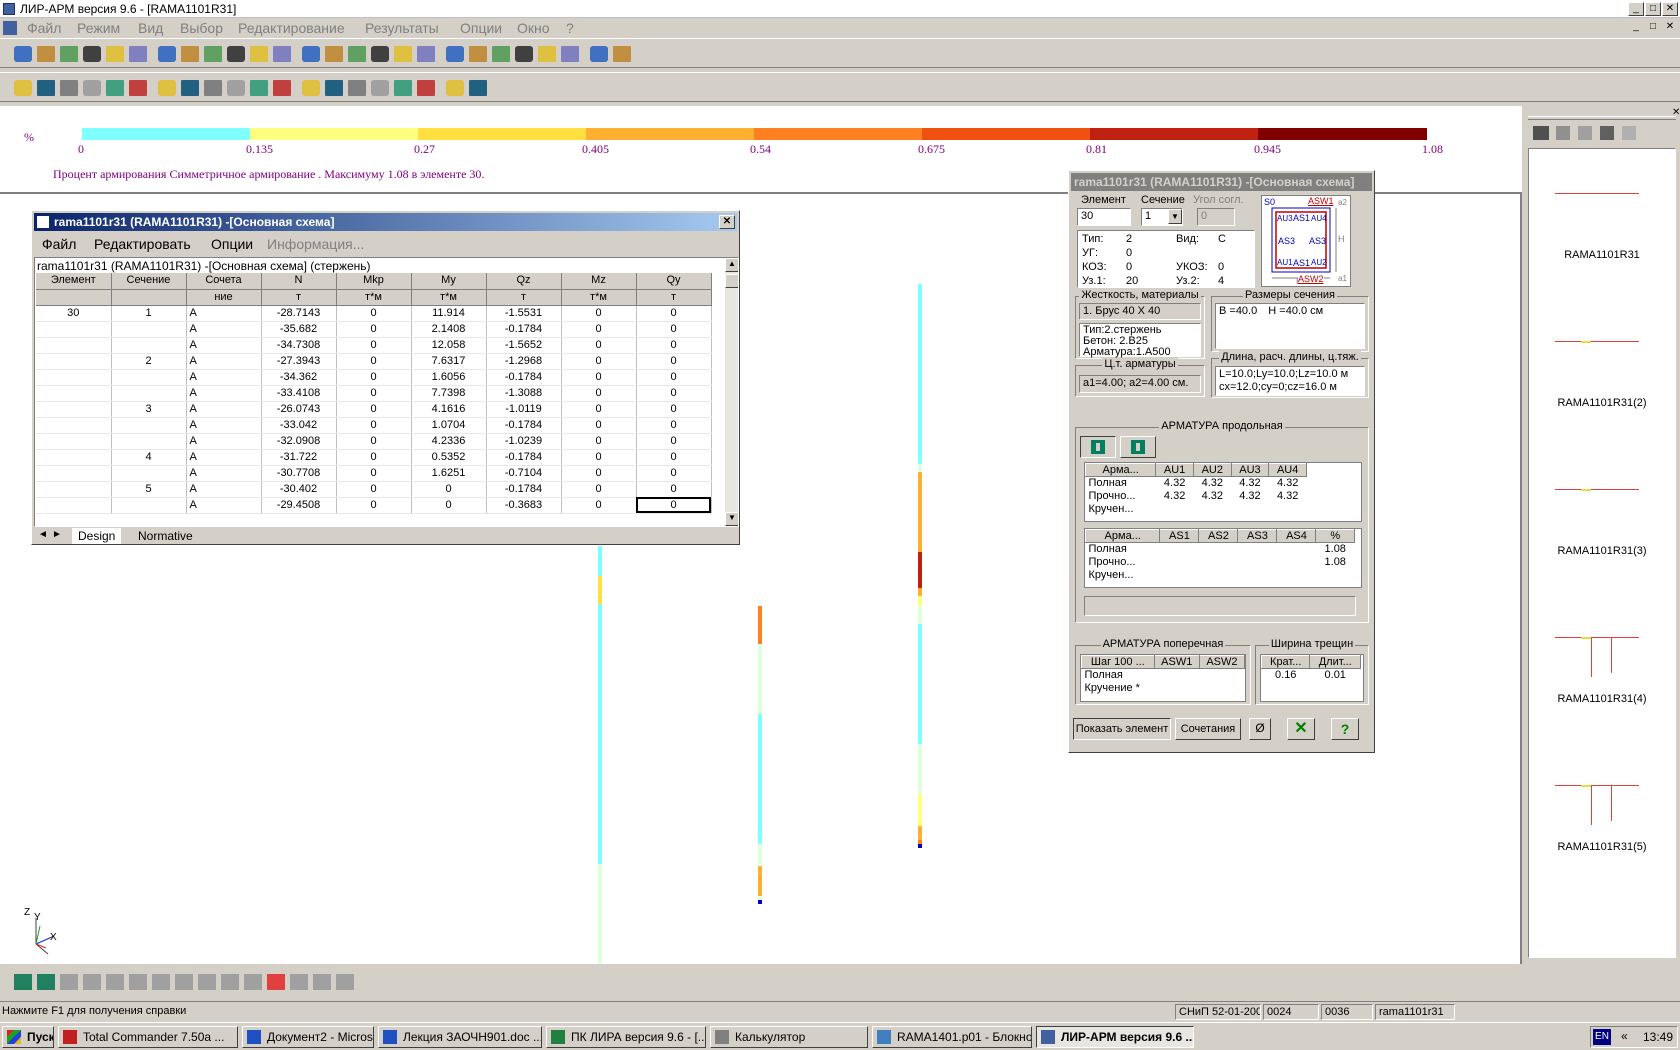 The width and height of the screenshot is (1680, 1050). What do you see at coordinates (43, 534) in the screenshot?
I see `tab-prev-icon: ◄` at bounding box center [43, 534].